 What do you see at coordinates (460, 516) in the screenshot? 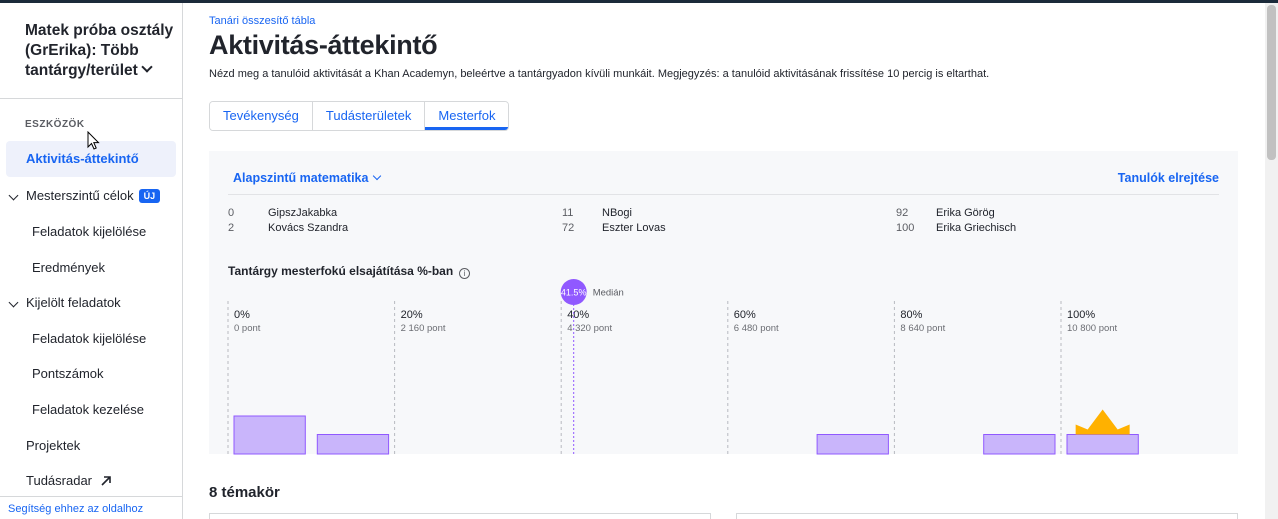
I see `topics-table-left` at bounding box center [460, 516].